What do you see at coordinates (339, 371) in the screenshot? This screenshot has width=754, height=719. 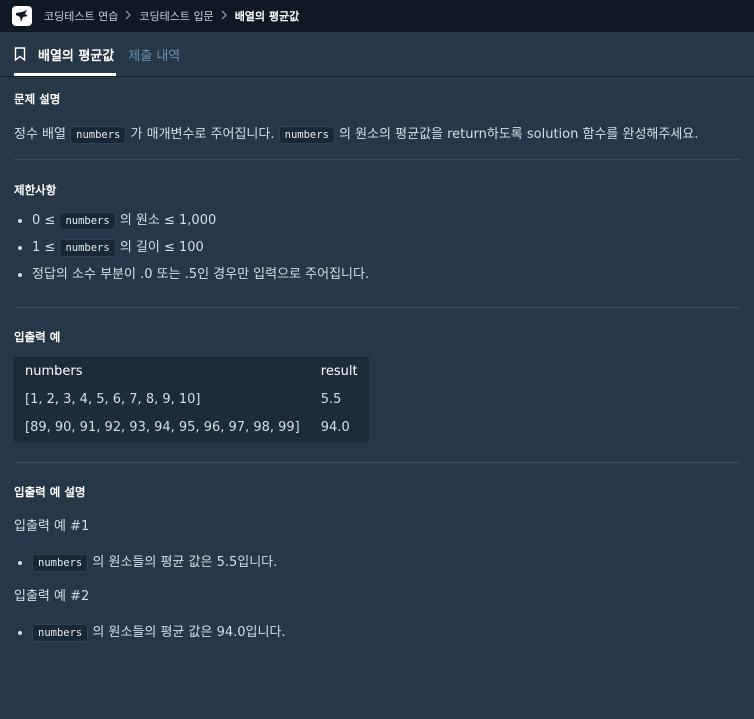 I see `table-header: result` at bounding box center [339, 371].